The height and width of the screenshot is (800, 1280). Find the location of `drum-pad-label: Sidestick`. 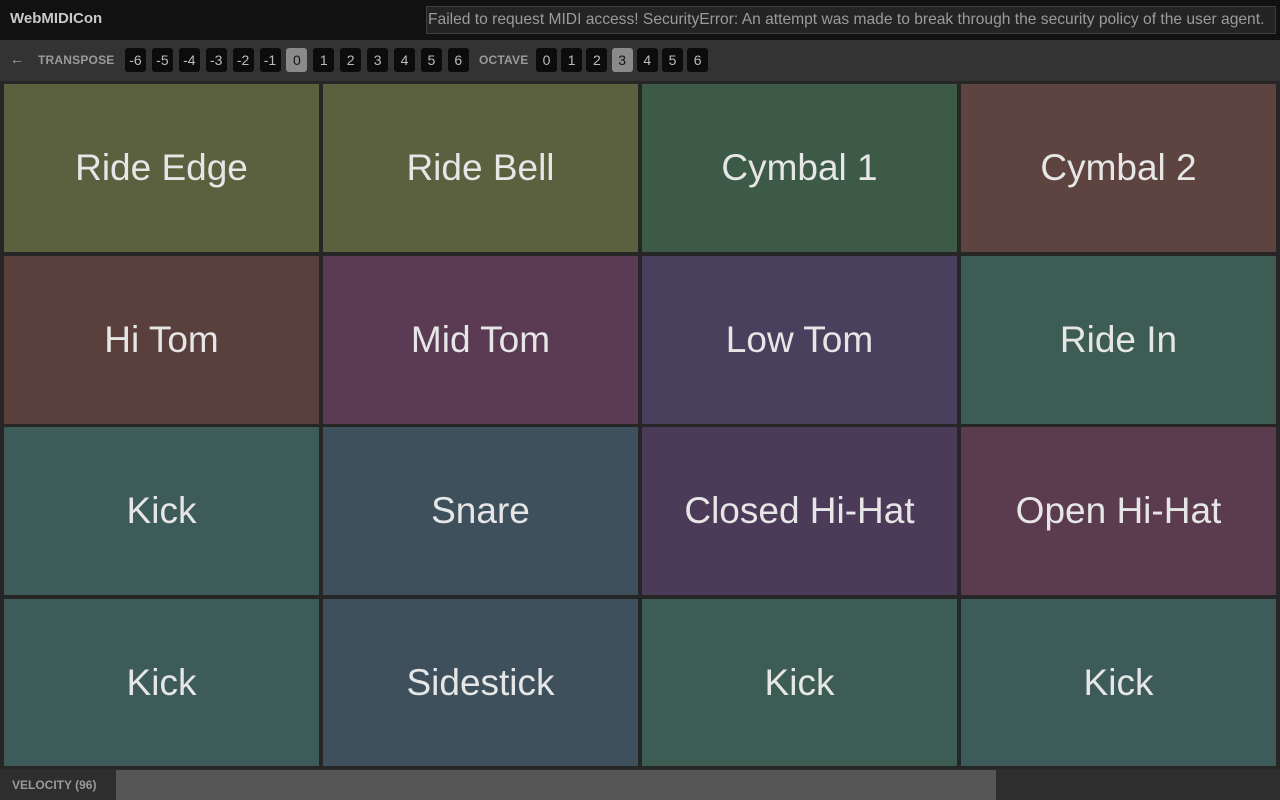

drum-pad-label: Sidestick is located at coordinates (480, 682).